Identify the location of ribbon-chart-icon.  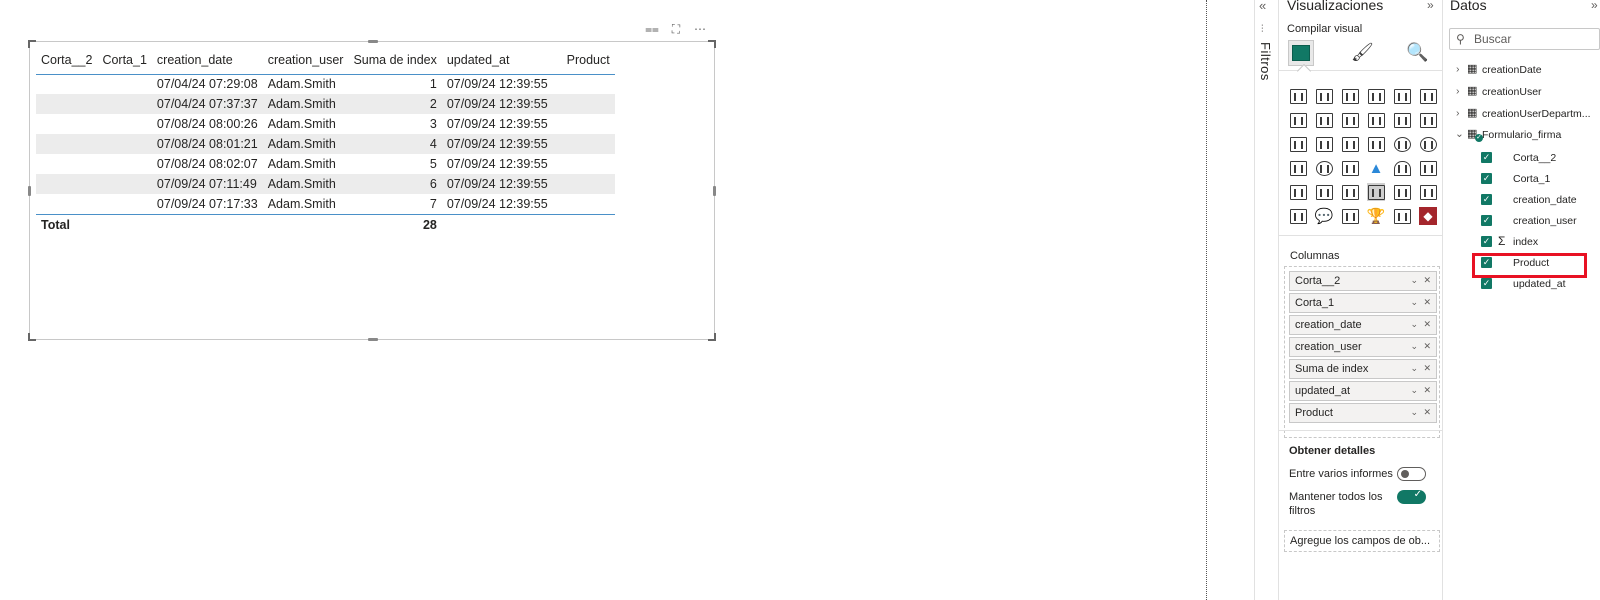
(1298, 144).